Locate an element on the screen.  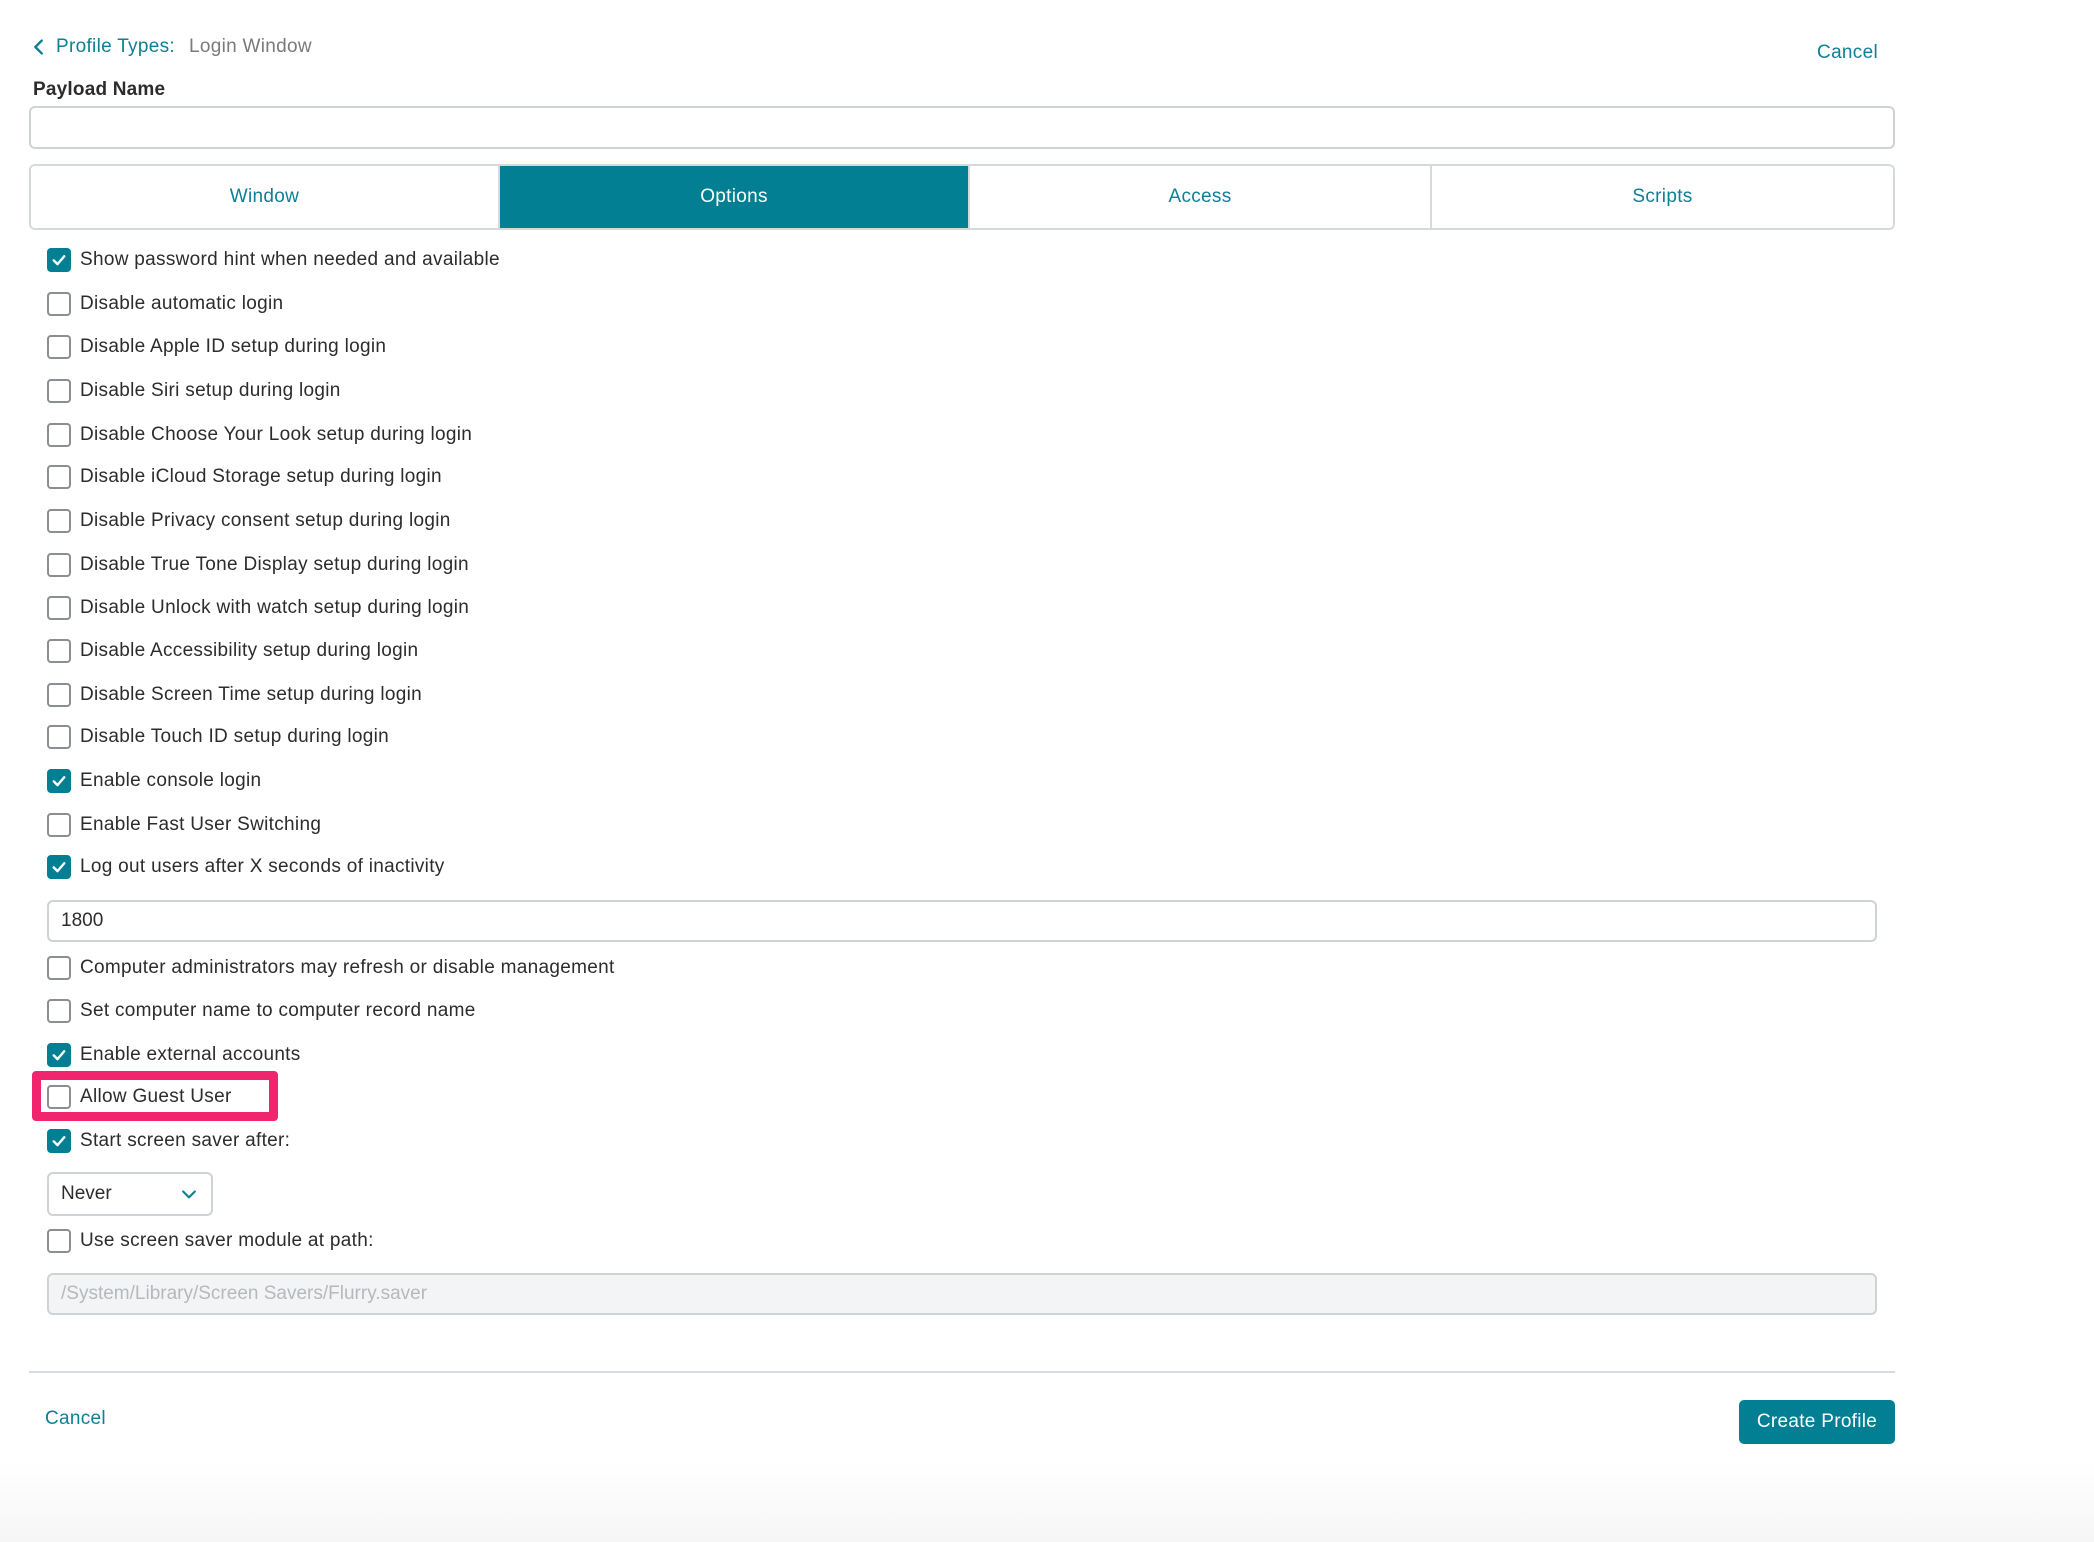
highlight-annotation-box is located at coordinates (155, 1096).